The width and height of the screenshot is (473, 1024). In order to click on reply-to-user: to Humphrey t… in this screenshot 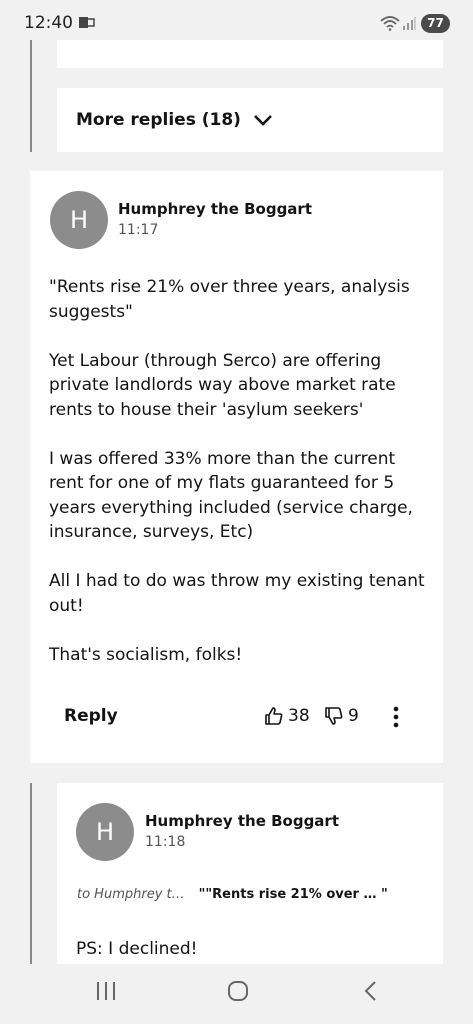, I will do `click(131, 894)`.